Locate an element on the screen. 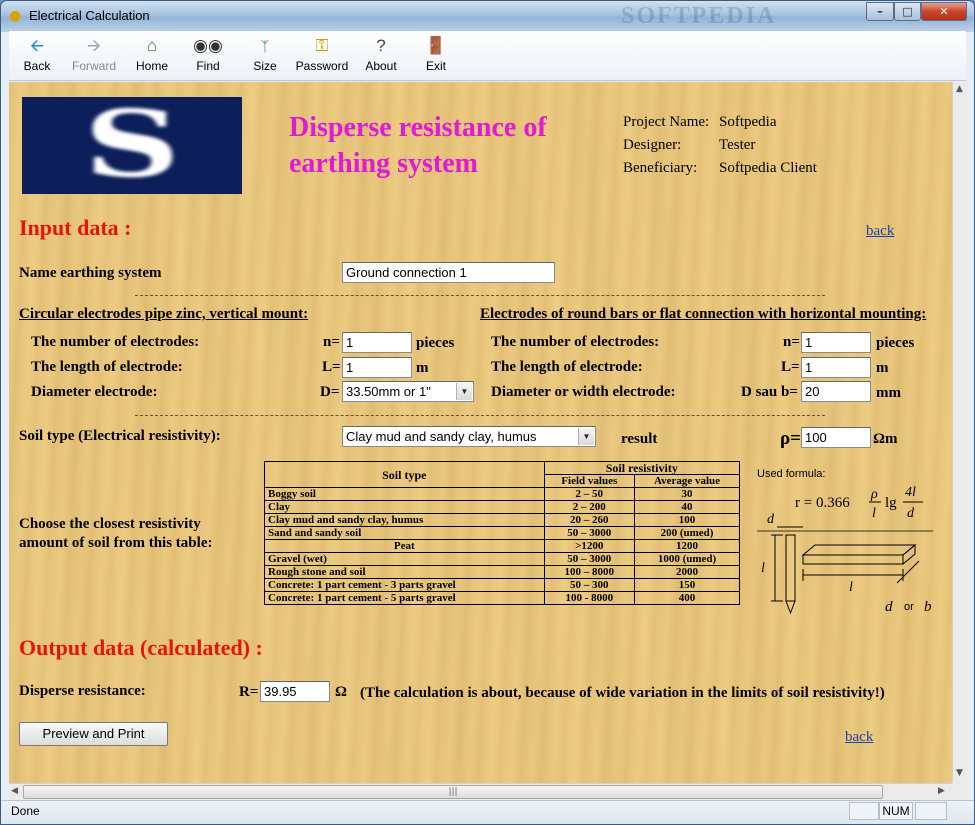 Image resolution: width=975 pixels, height=825 pixels. back-button-label: Back is located at coordinates (37, 66).